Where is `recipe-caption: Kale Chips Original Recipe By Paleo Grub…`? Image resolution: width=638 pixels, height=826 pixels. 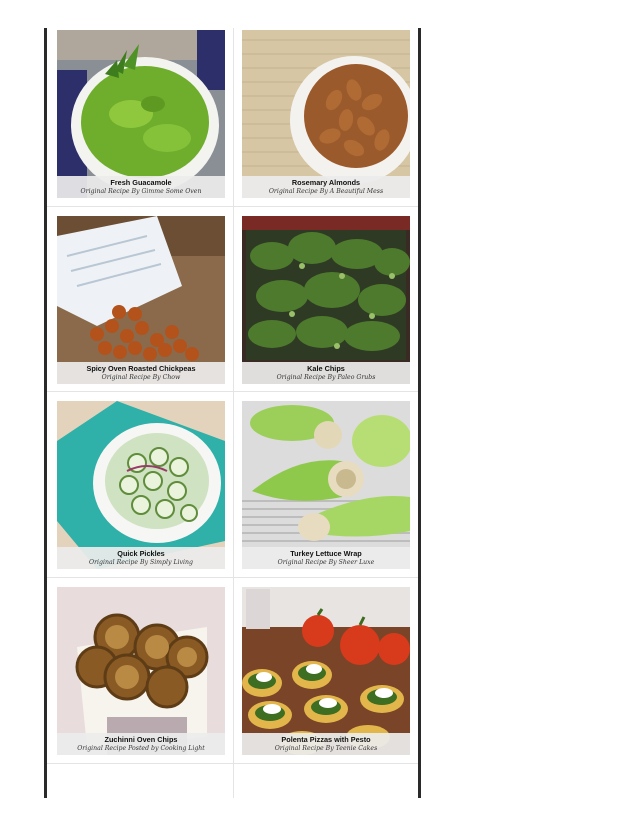
recipe-caption: Kale Chips Original Recipe By Paleo Grub… is located at coordinates (326, 373).